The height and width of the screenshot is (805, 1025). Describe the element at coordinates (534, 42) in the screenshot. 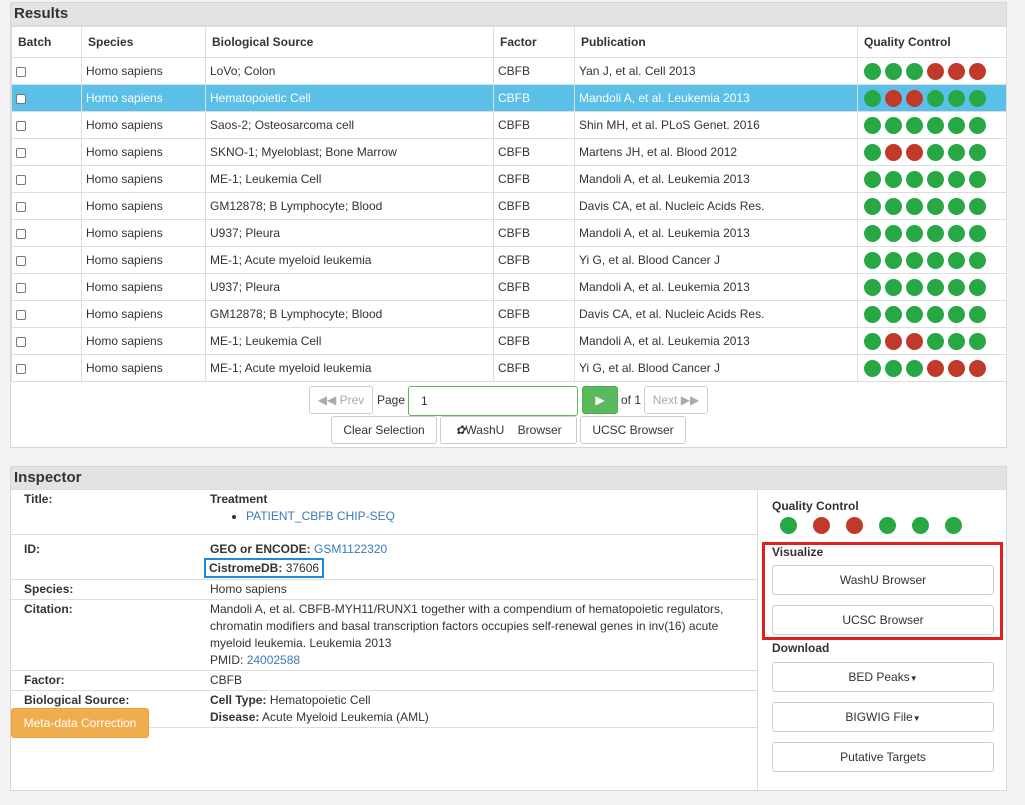

I see `col-factor: Factor` at that location.